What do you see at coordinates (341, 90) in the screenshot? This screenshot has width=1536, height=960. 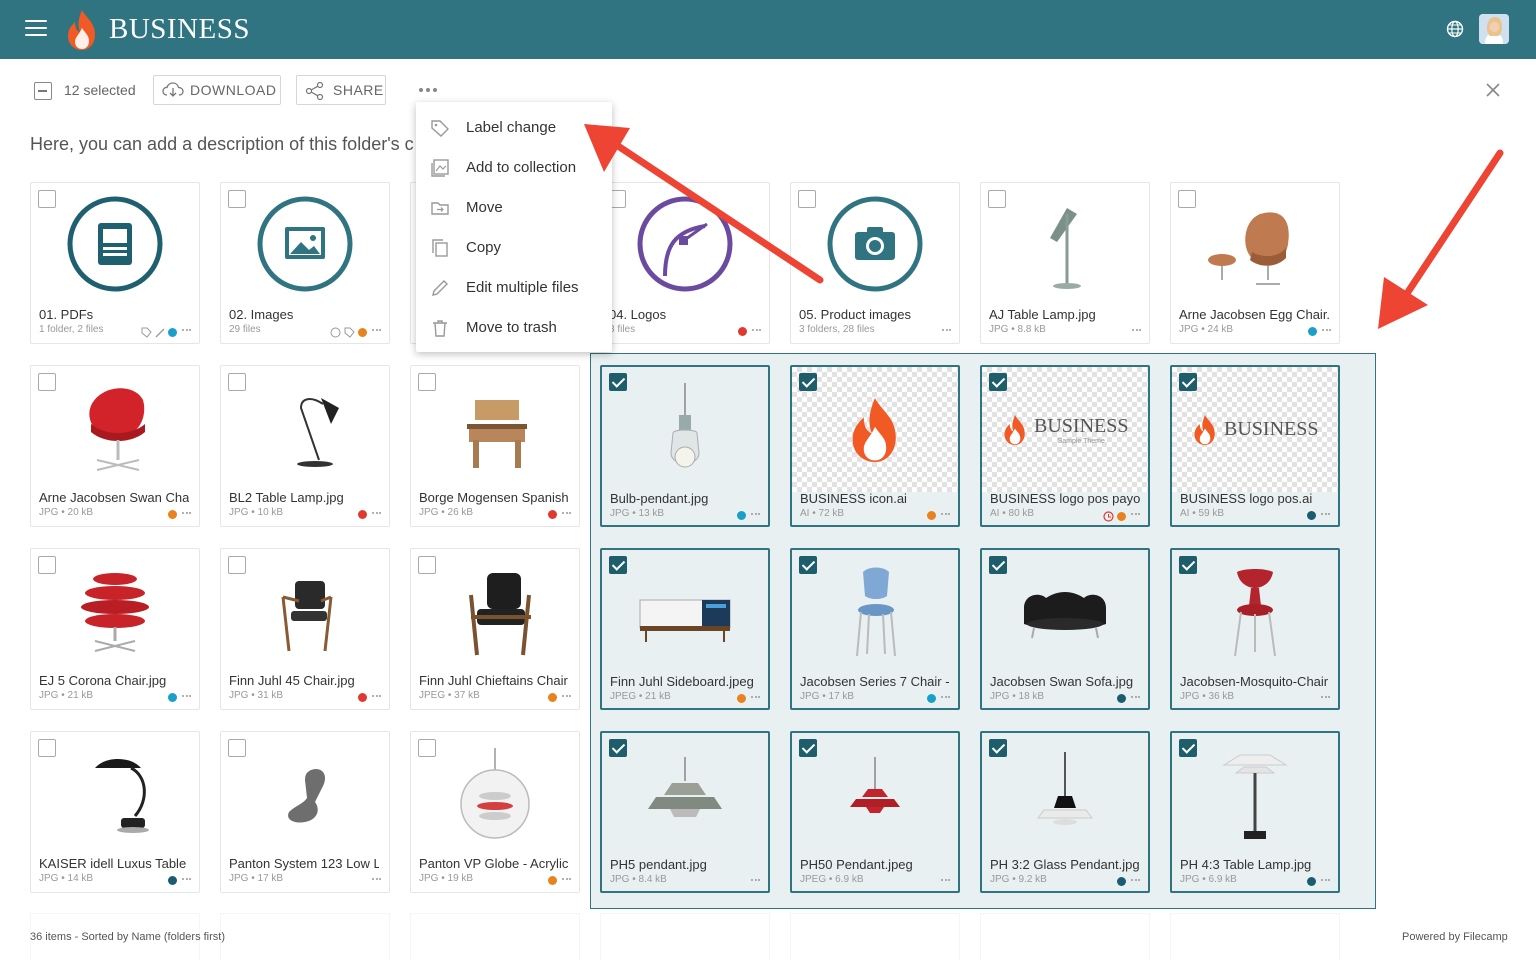 I see `share-button: SHARE` at bounding box center [341, 90].